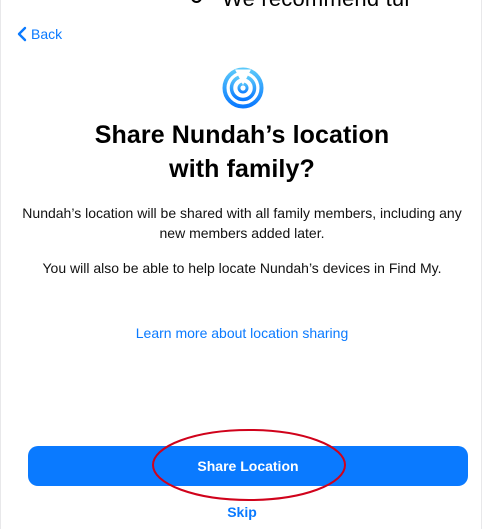 This screenshot has height=529, width=482. Describe the element at coordinates (241, 152) in the screenshot. I see `page-title: Share Nundah’s location with family?` at that location.